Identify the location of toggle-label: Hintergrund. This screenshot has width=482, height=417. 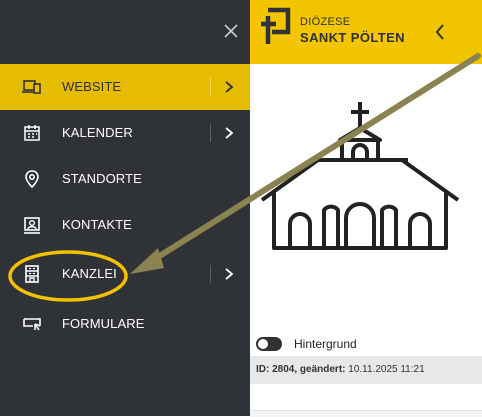
(325, 344).